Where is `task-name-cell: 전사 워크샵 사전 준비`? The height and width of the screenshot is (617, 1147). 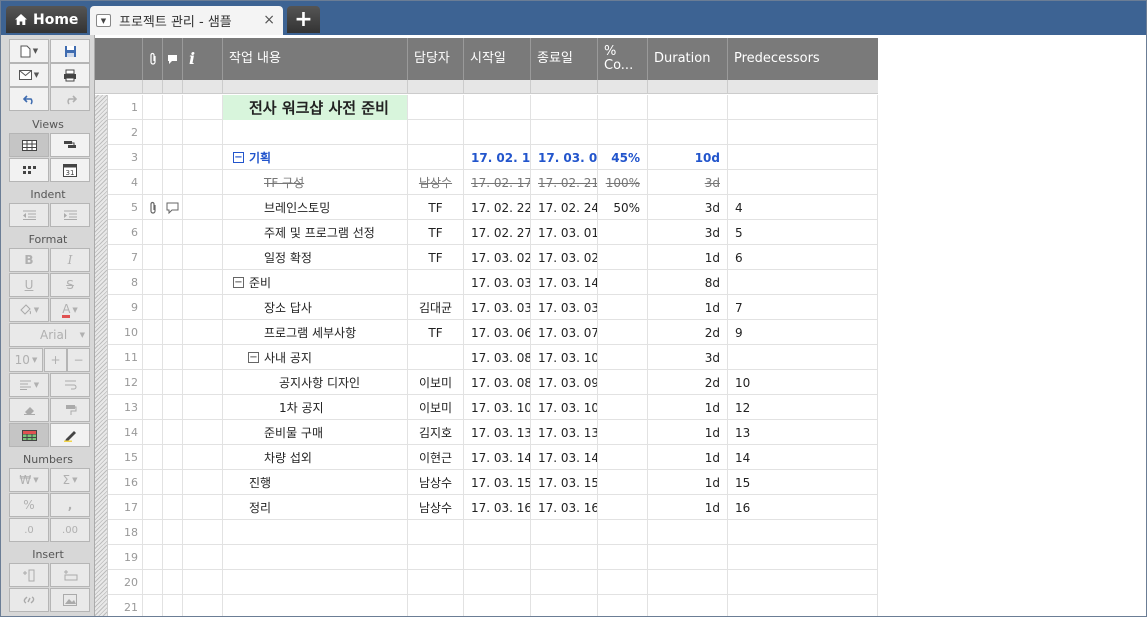 task-name-cell: 전사 워크샵 사전 준비 is located at coordinates (315, 107).